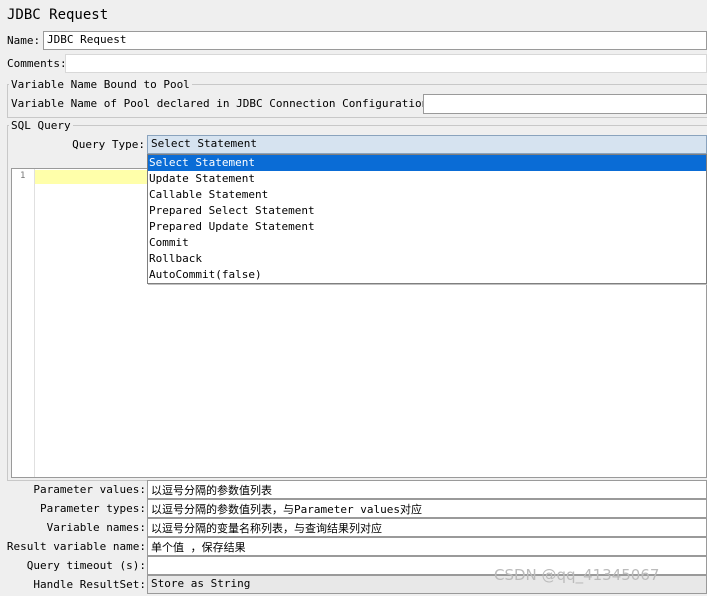 The image size is (707, 596). Describe the element at coordinates (427, 527) in the screenshot. I see `variable-names-field: 以逗号分隔的变量名称列表，与查询结果列对应` at that location.